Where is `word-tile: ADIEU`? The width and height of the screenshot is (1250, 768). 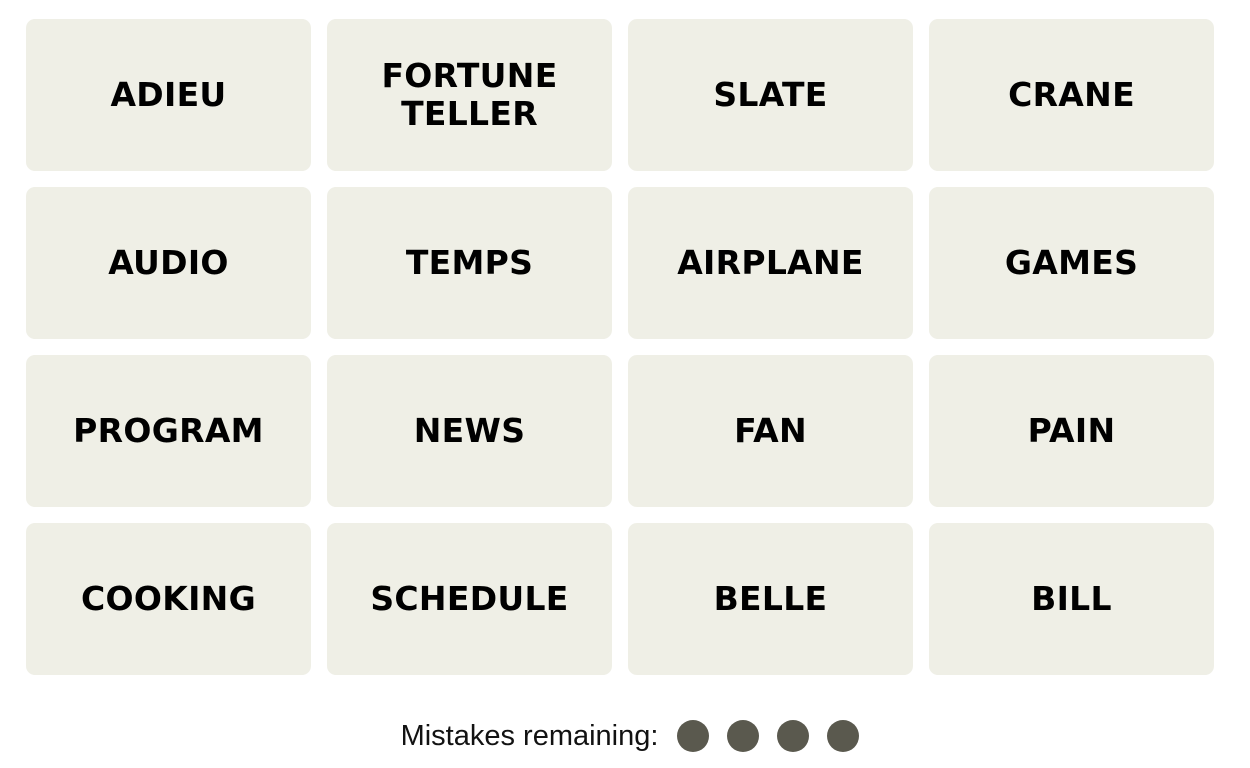
word-tile: ADIEU is located at coordinates (168, 95).